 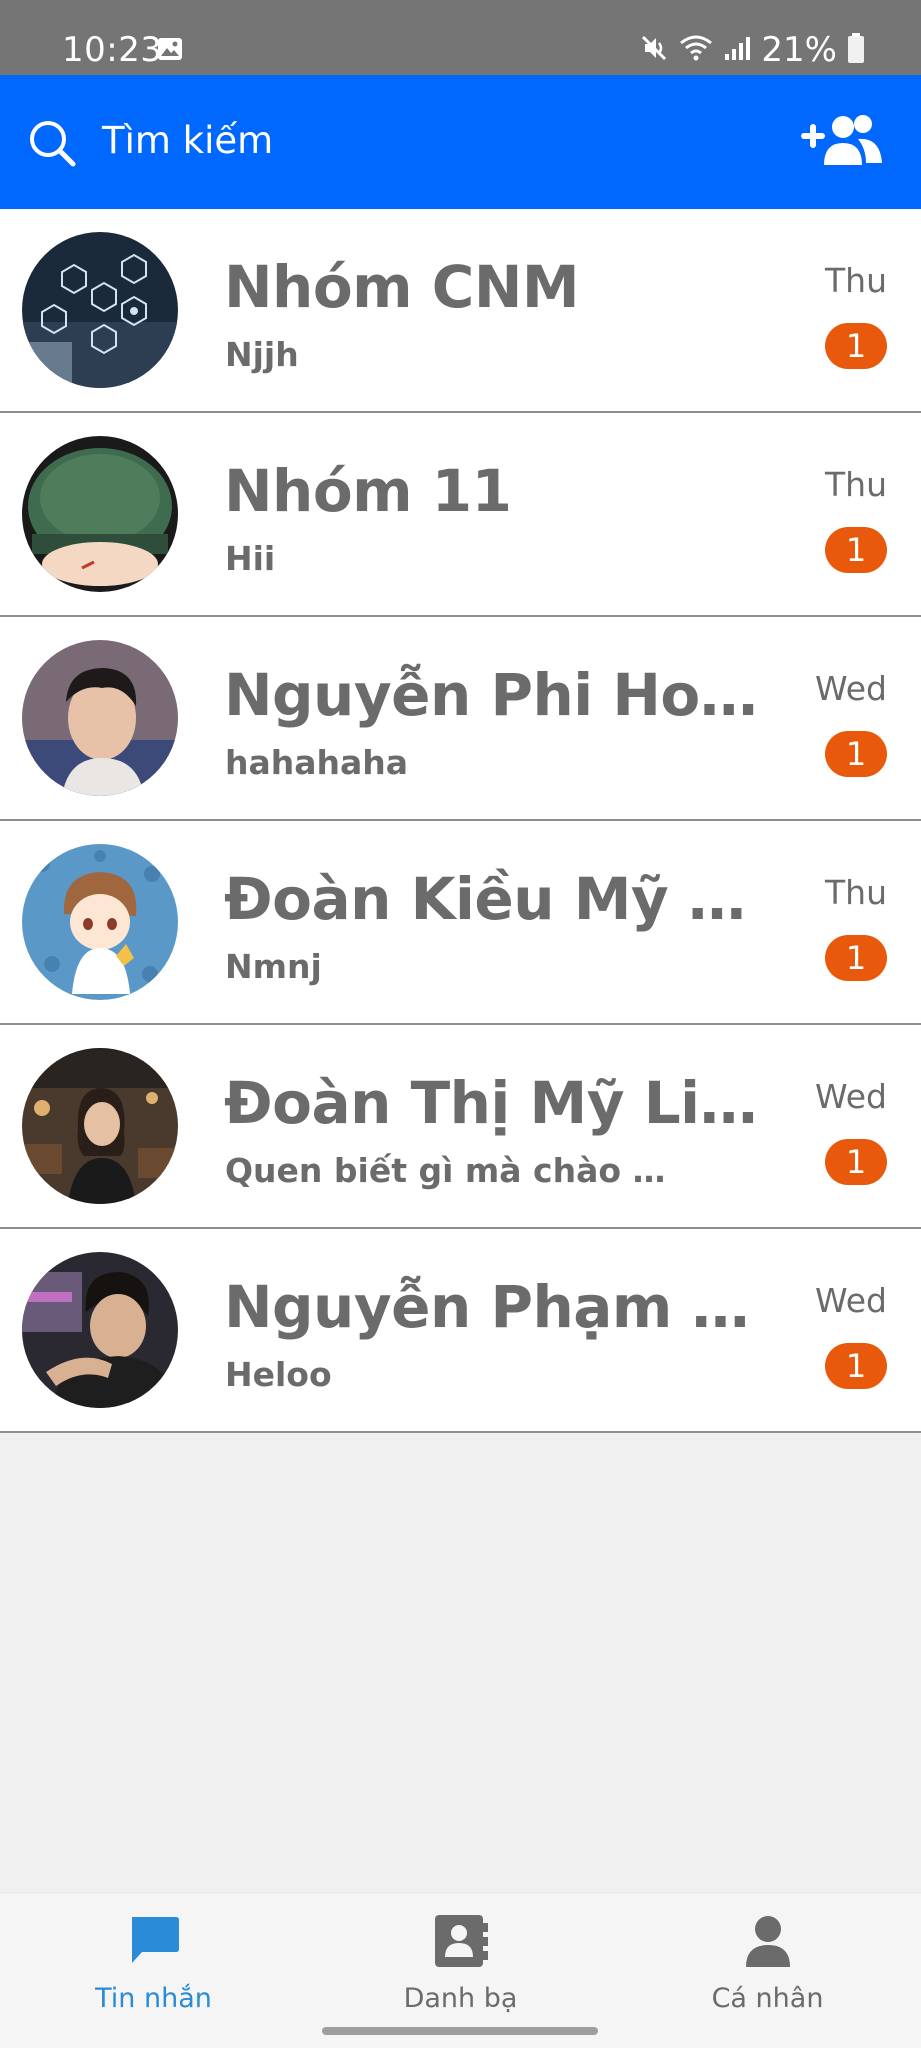 I want to click on app-header: Tìm kiếm, so click(x=460, y=142).